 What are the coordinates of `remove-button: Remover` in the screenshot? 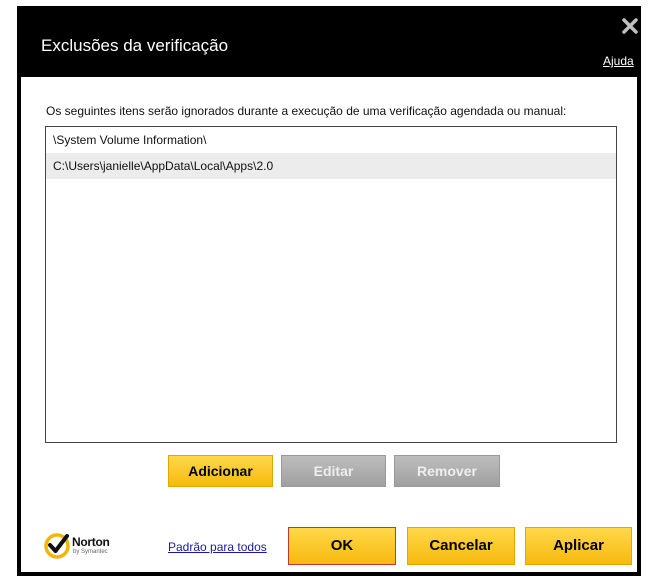 It's located at (447, 471).